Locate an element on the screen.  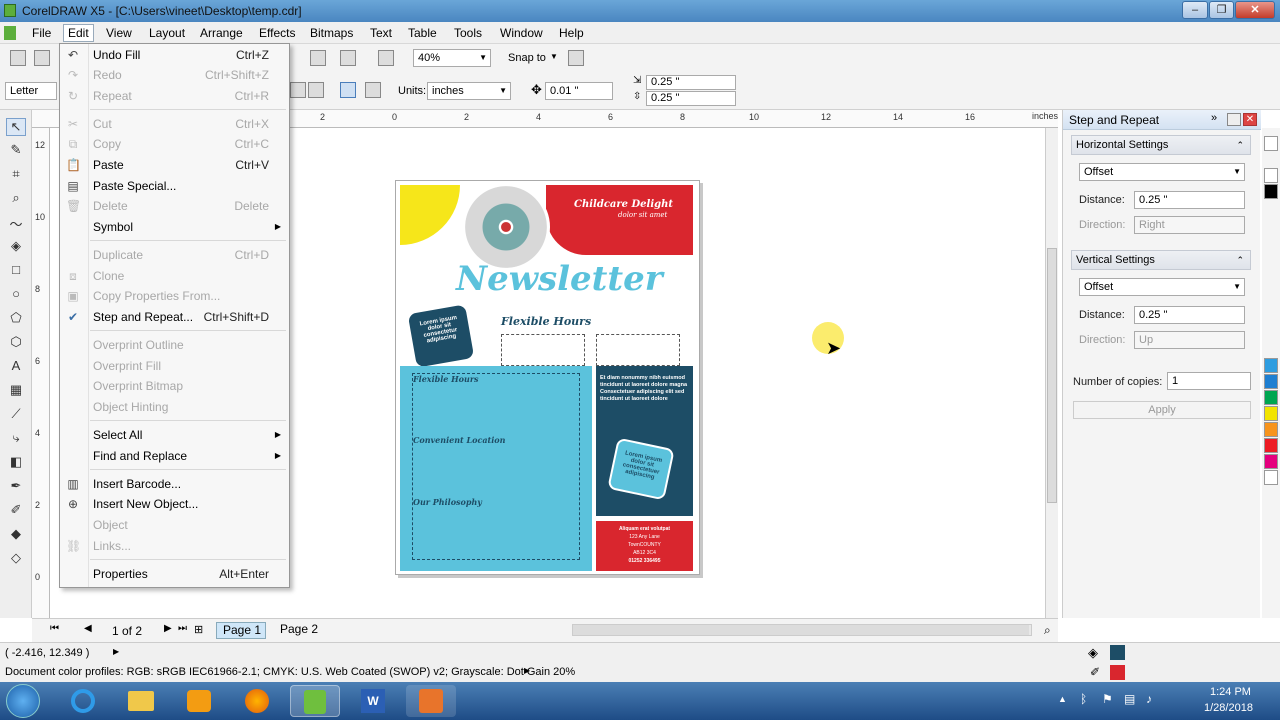
chevron-down-icon: ▼ is located at coordinates (554, 56).